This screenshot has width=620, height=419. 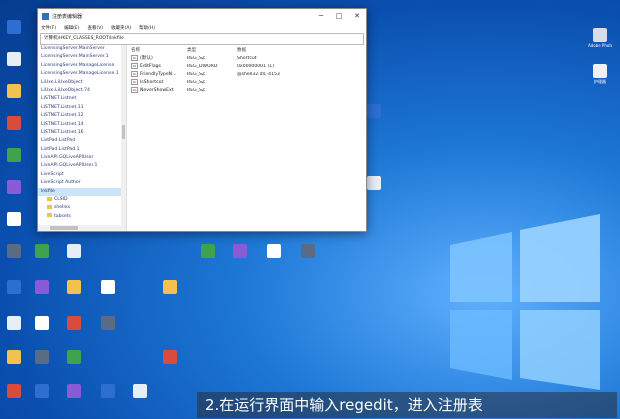 I want to click on value-row: ab (默认) REG_SZ Shortcut, so click(x=246, y=58).